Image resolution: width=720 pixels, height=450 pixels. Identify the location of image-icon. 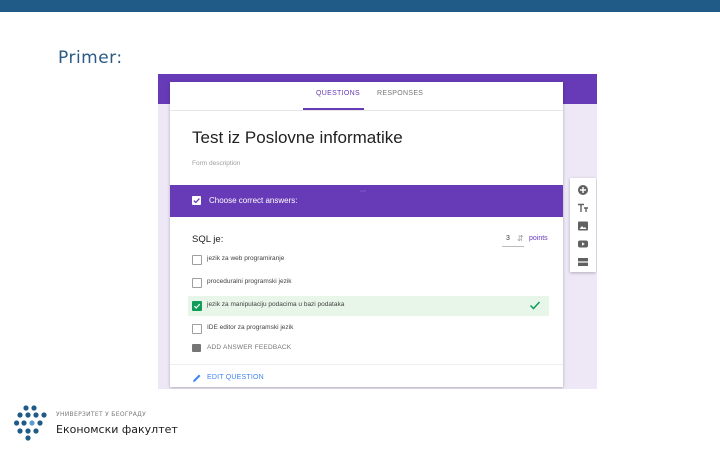
(583, 226).